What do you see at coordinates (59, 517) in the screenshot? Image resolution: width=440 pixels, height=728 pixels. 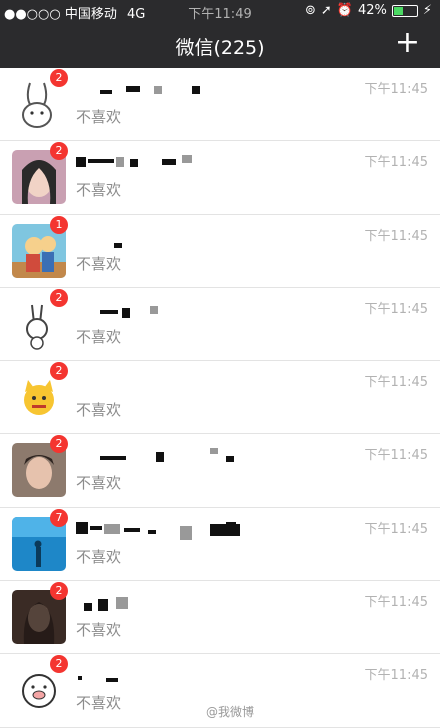 I see `unread-badge: 7` at bounding box center [59, 517].